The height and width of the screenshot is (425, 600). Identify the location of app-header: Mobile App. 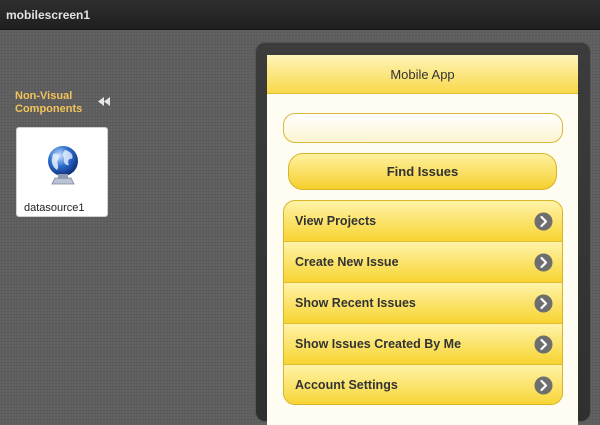
(422, 74).